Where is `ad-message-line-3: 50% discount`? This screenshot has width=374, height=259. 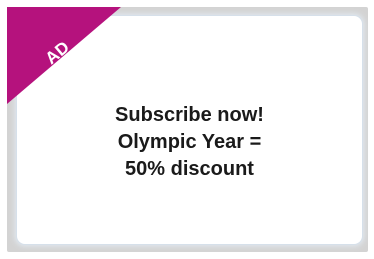
ad-message-line-3: 50% discount is located at coordinates (189, 169).